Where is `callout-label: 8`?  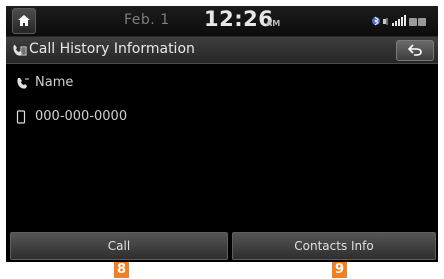
callout-label: 8 is located at coordinates (121, 270).